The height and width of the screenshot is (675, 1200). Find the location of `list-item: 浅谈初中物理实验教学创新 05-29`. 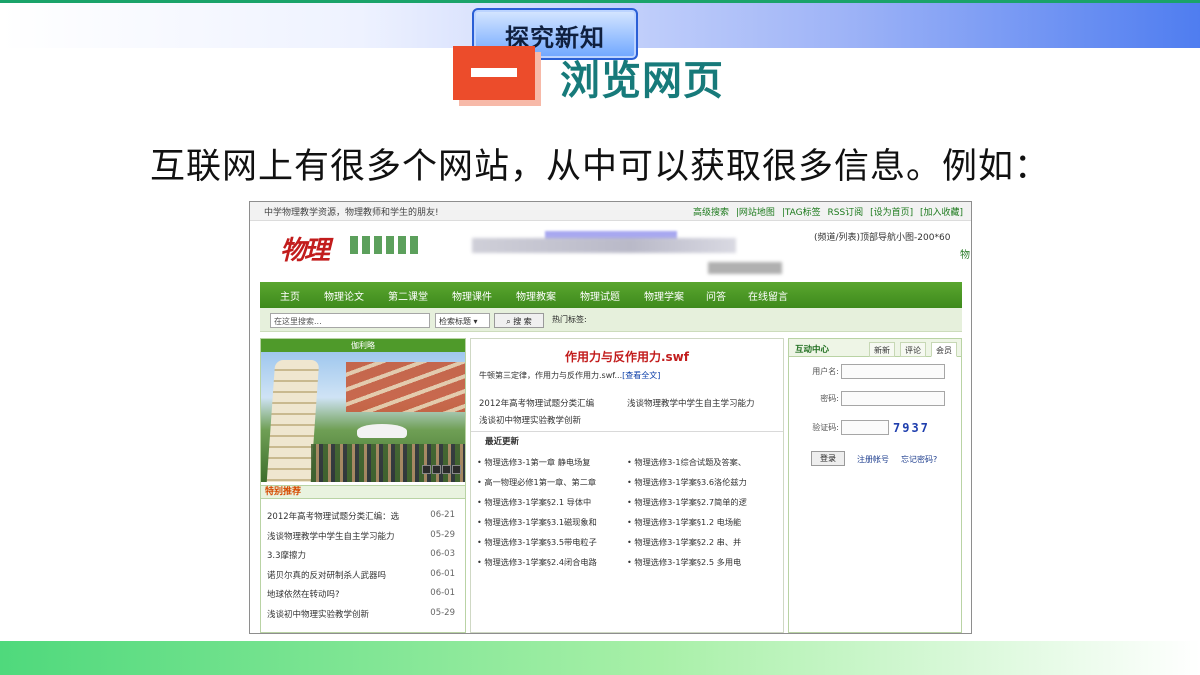

list-item: 浅谈初中物理实验教学创新 05-29 is located at coordinates (364, 615).